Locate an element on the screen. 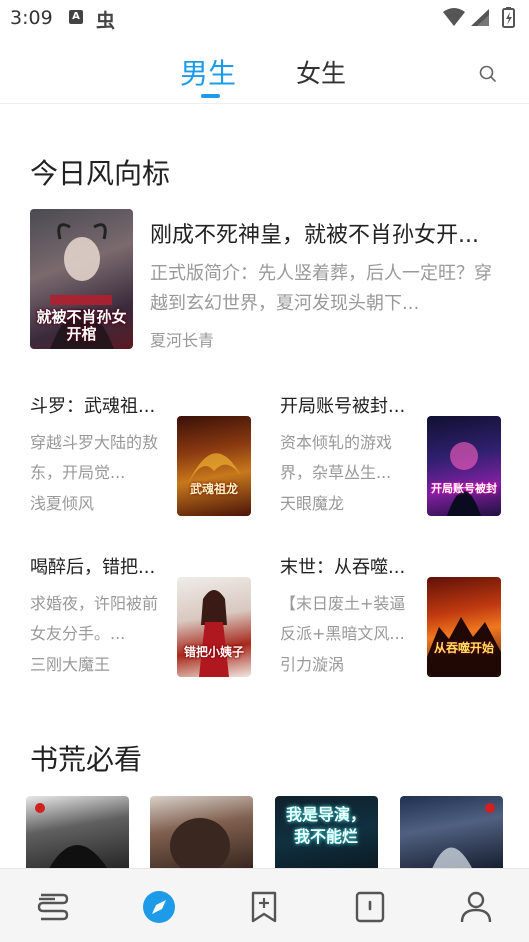 This screenshot has height=942, width=529. bug-notification-icon: 虫 is located at coordinates (106, 21).